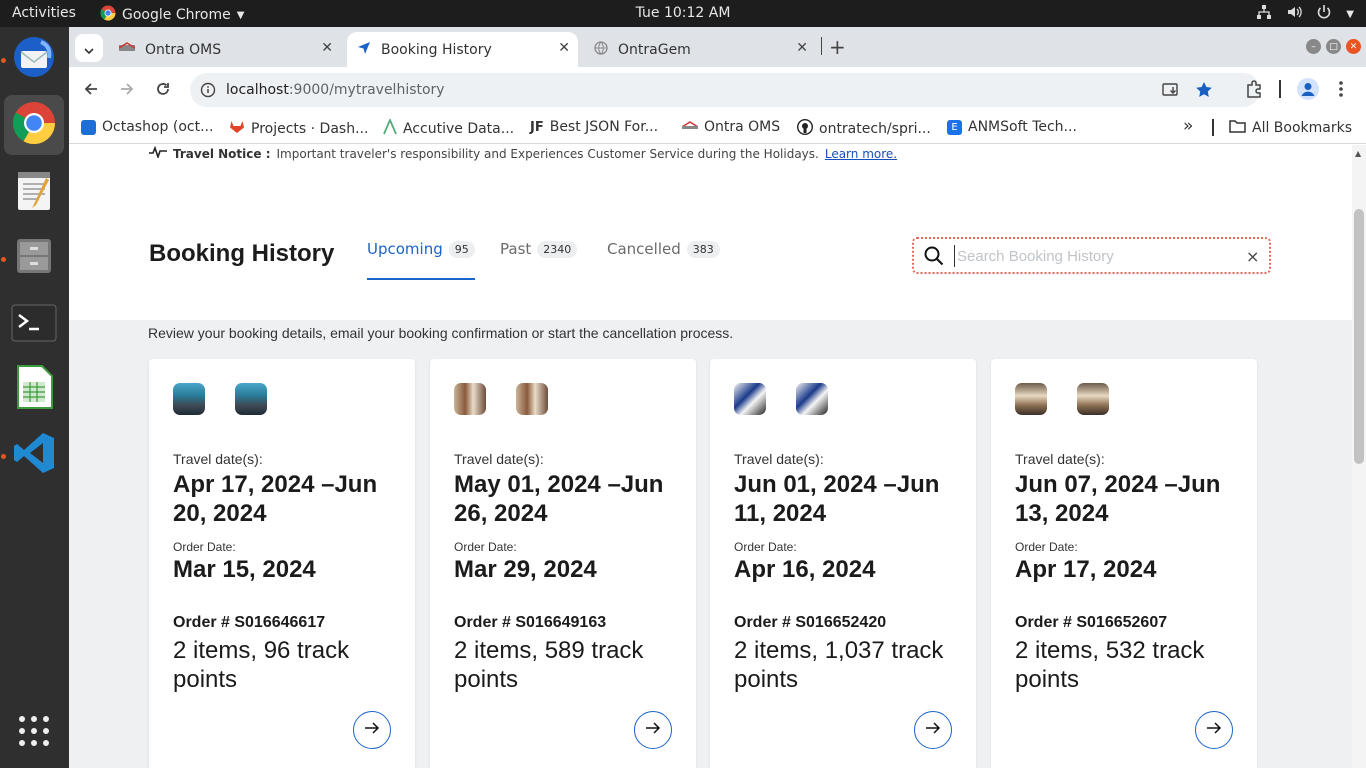  Describe the element at coordinates (644, 249) in the screenshot. I see `tab-label: Cancelled` at that location.